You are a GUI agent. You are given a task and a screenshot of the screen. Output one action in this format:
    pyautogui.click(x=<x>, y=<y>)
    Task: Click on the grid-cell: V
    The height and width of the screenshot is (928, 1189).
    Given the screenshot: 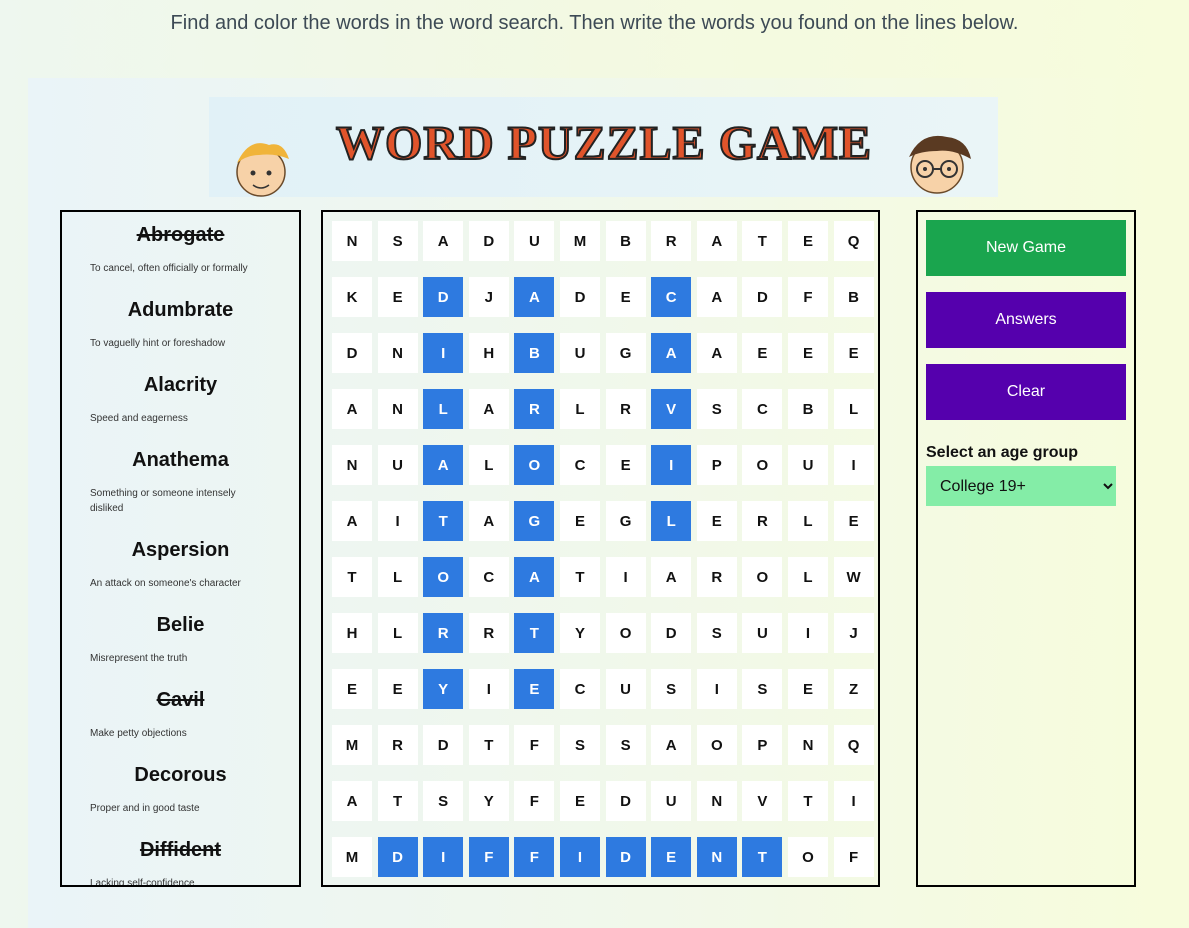 What is the action you would take?
    pyautogui.click(x=762, y=801)
    